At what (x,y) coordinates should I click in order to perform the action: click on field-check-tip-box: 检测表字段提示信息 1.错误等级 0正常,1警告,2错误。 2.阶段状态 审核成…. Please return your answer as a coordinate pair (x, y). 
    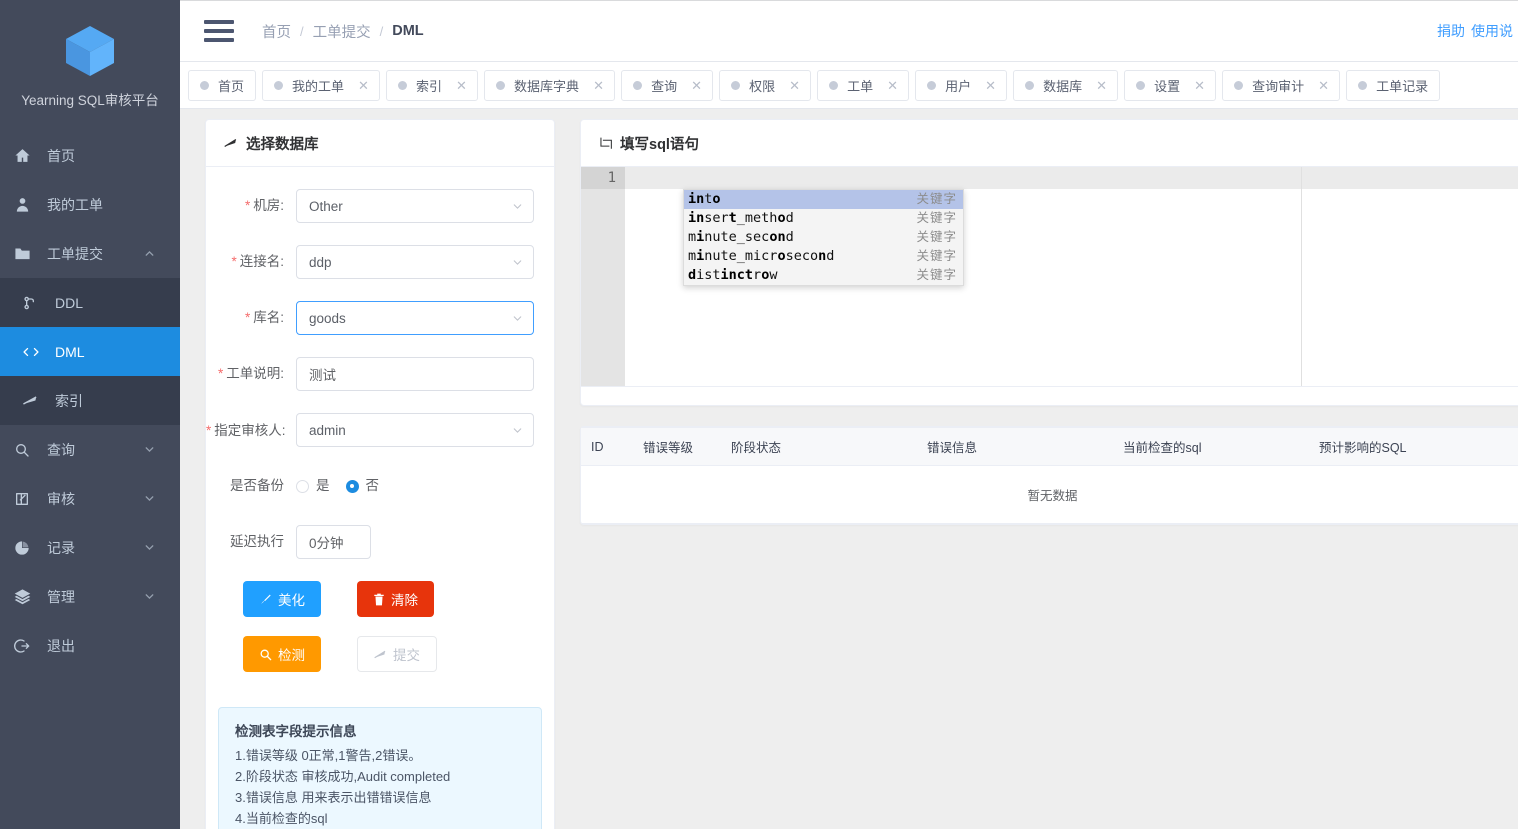
    Looking at the image, I should click on (380, 768).